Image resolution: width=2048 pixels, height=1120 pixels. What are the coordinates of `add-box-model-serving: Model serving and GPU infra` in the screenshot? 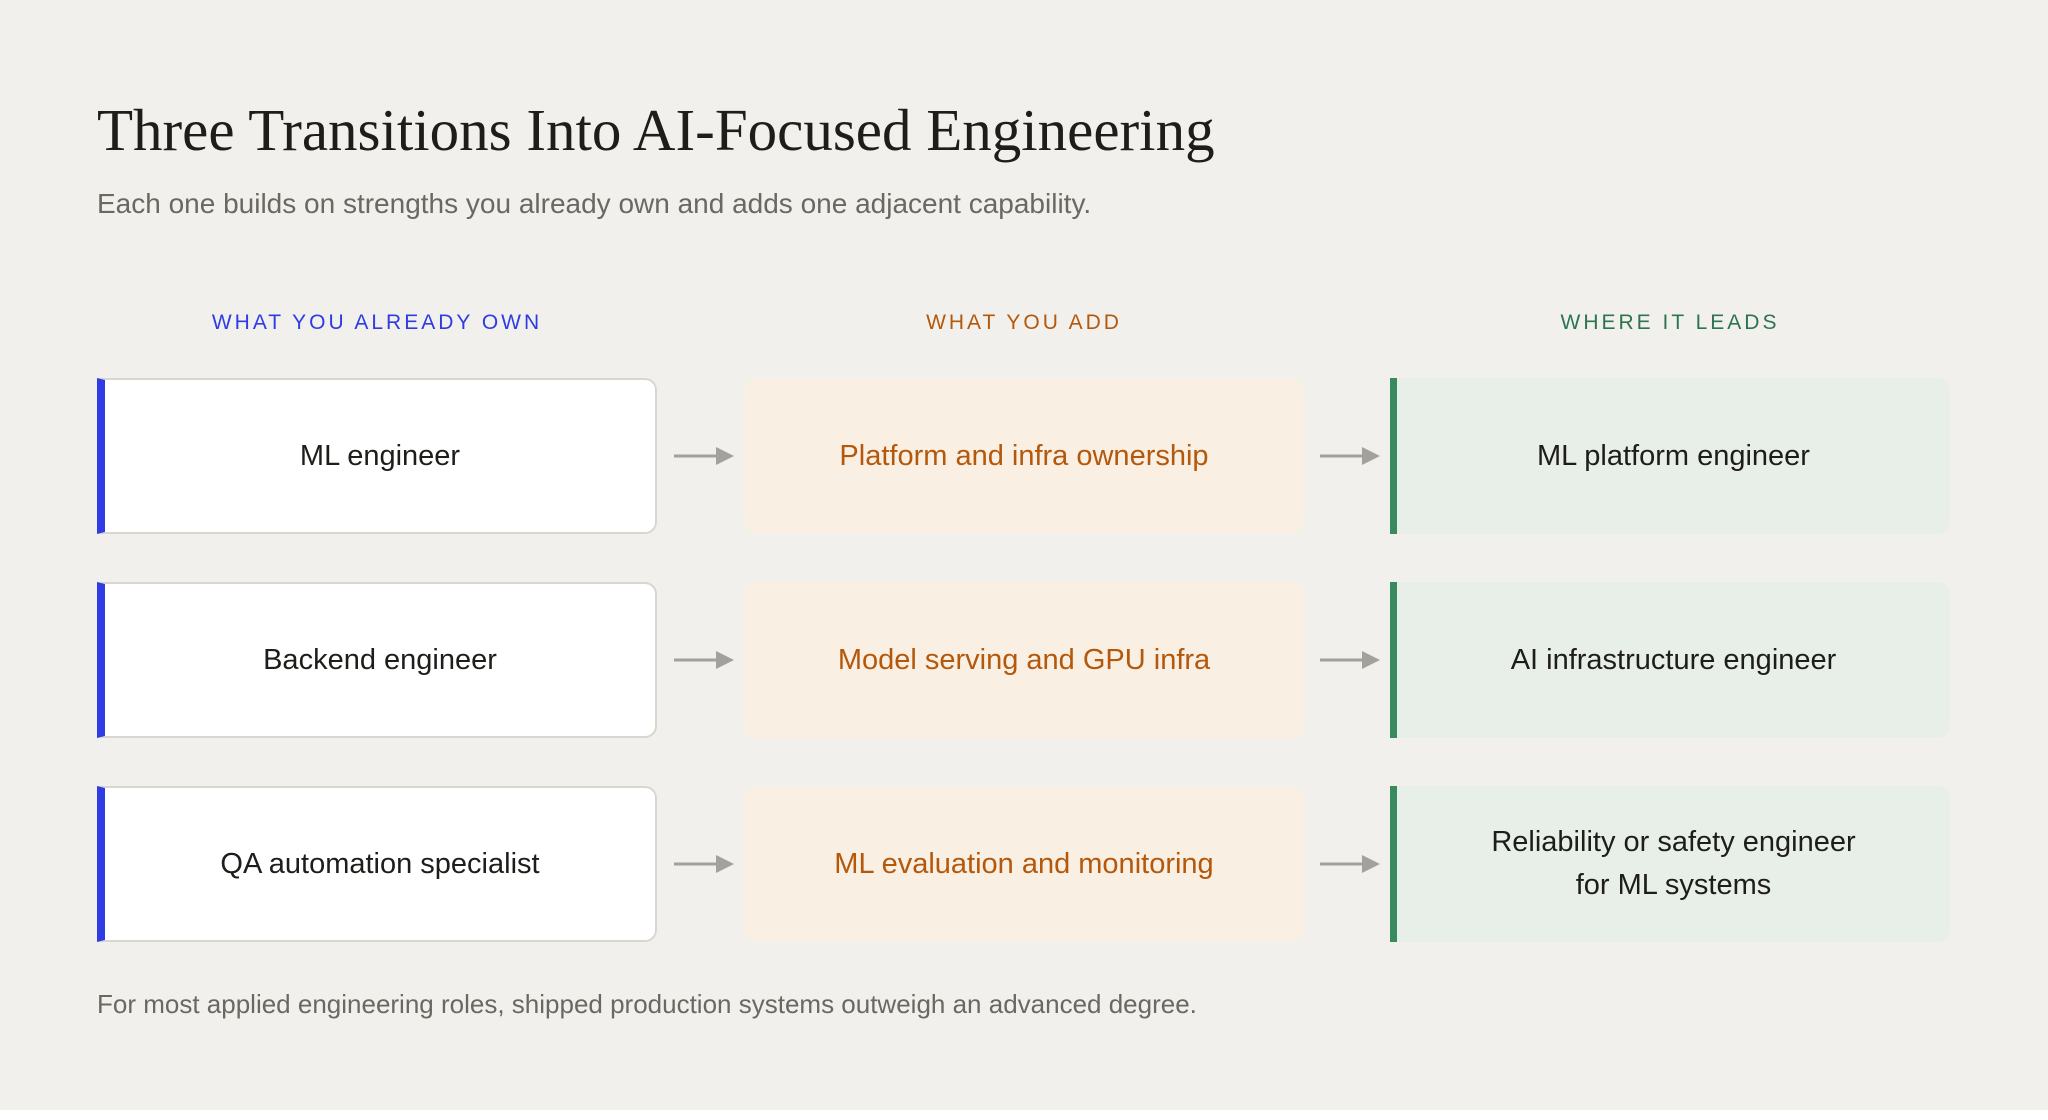 It's located at (1024, 660).